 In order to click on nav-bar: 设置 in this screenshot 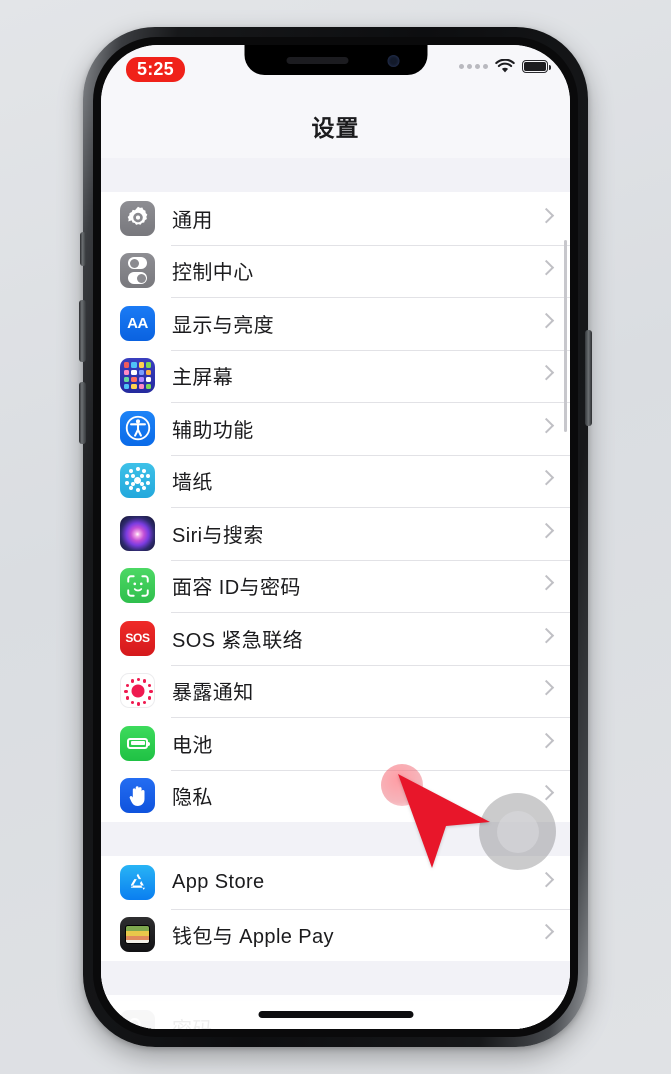, I will do `click(335, 125)`.